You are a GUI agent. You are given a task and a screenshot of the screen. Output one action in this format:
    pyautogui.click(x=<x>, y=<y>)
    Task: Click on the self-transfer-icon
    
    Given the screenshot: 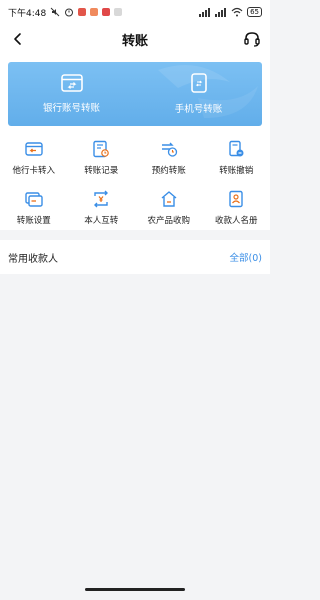 What is the action you would take?
    pyautogui.click(x=101, y=199)
    